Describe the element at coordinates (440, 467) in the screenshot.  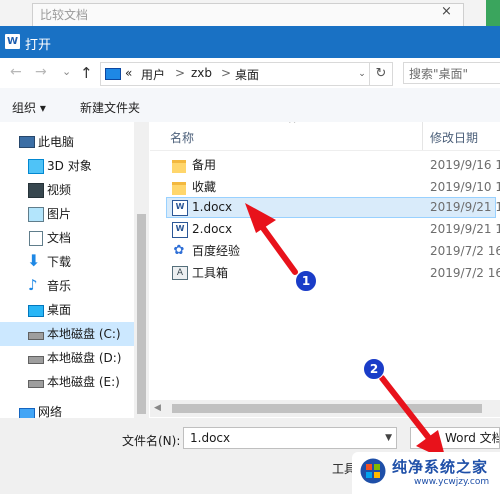
I see `watermark-title: 纯净系统之家` at that location.